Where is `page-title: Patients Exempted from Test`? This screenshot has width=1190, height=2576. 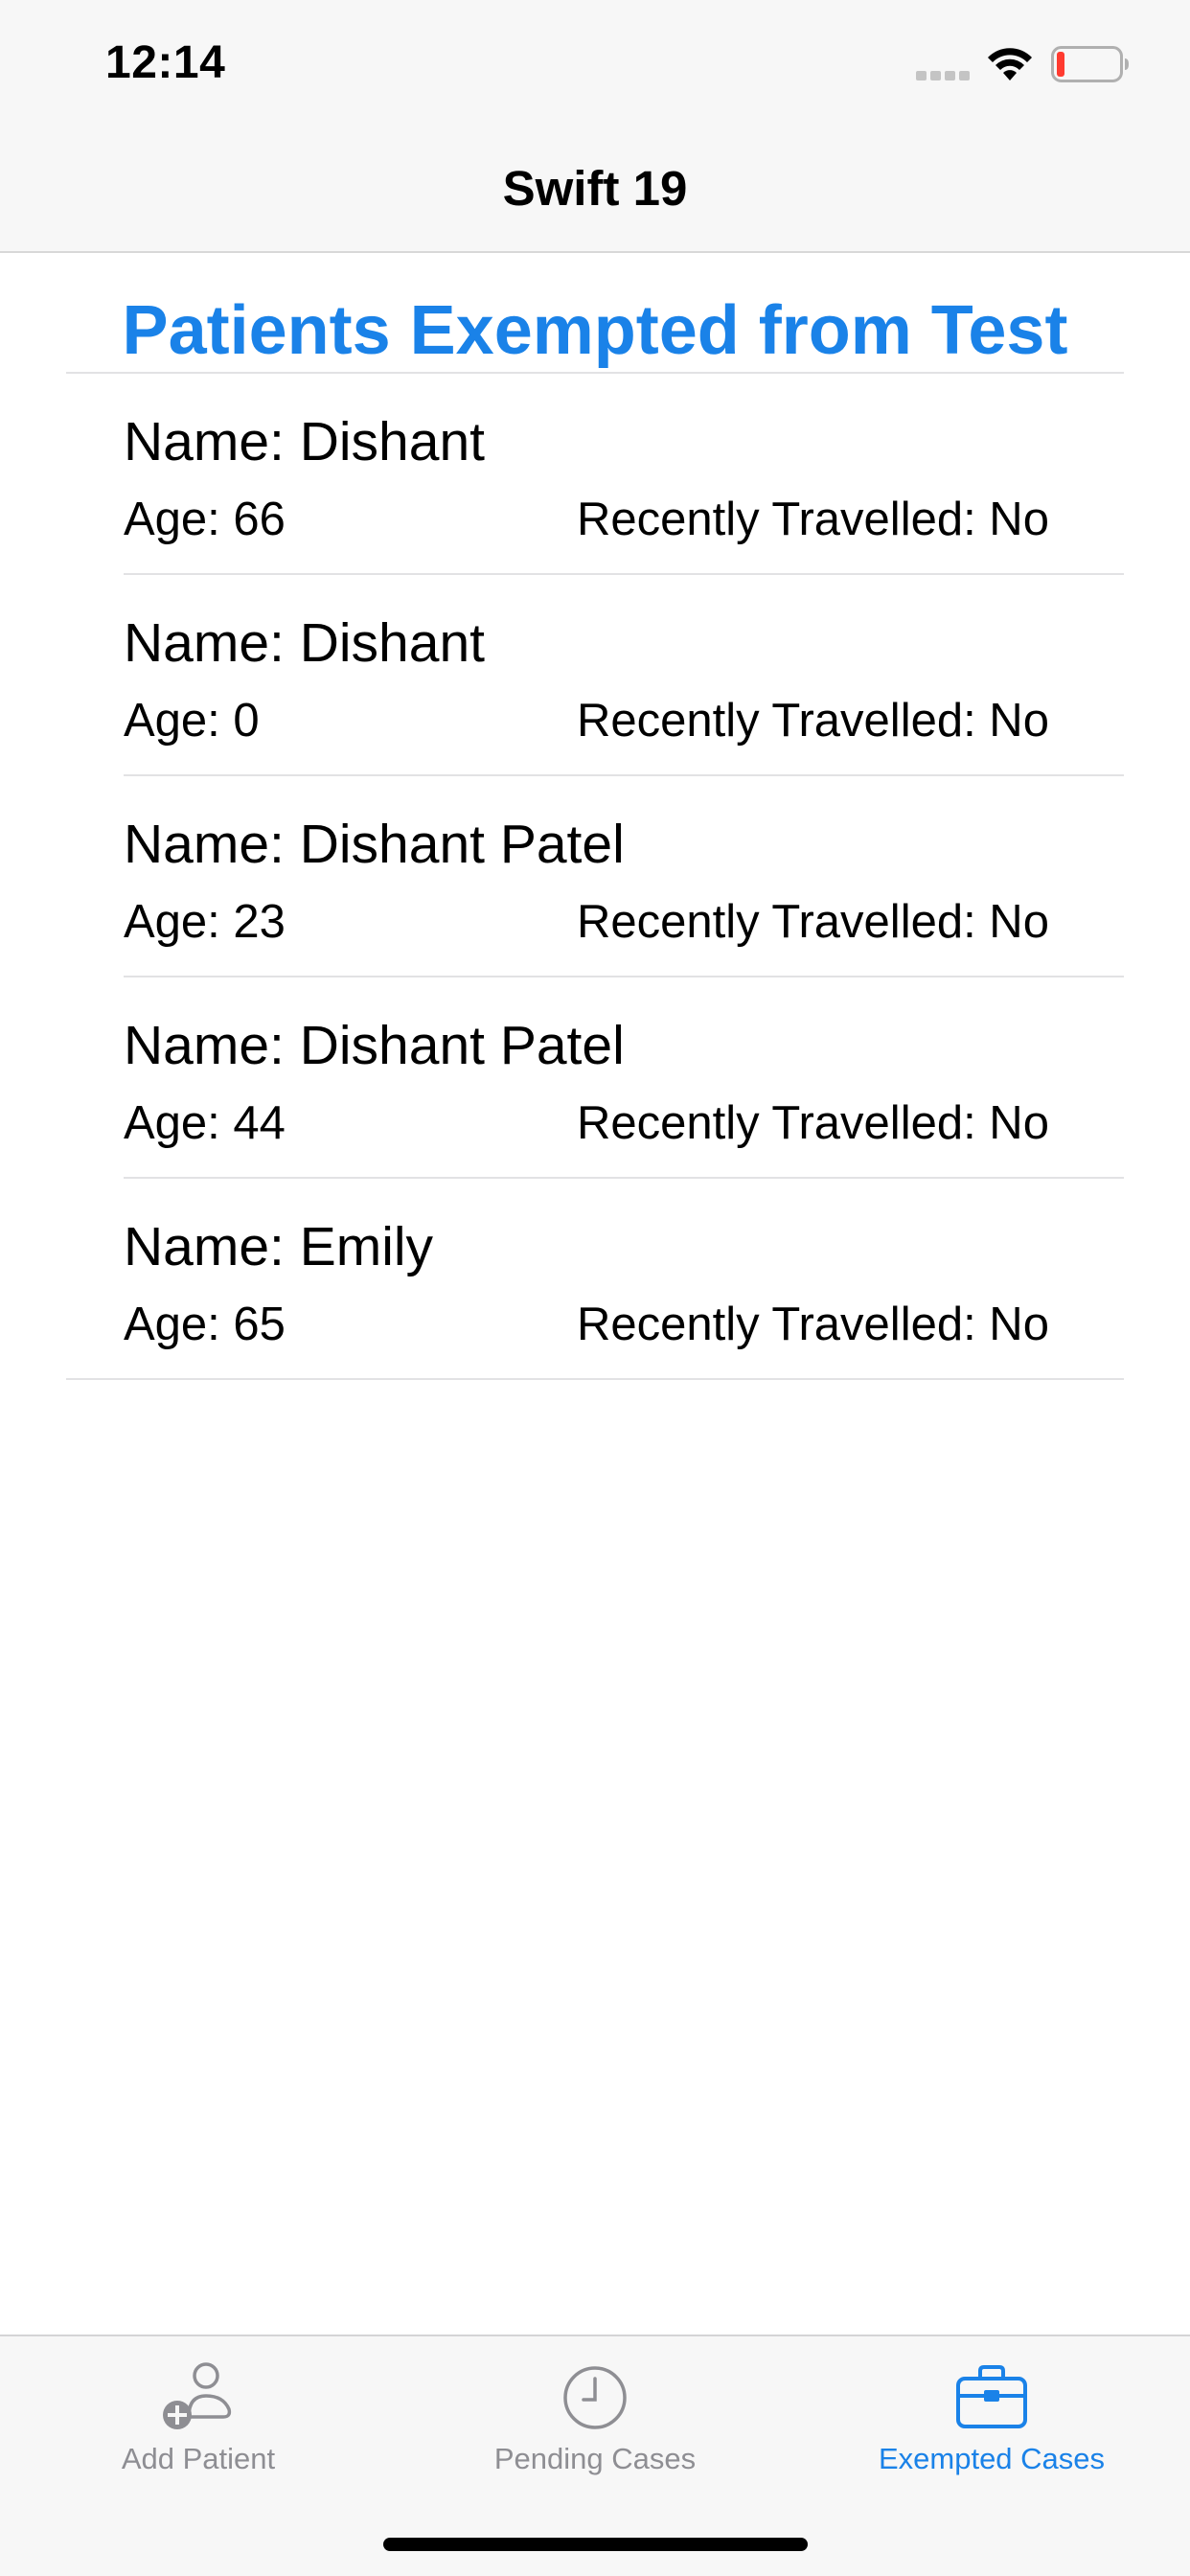 page-title: Patients Exempted from Test is located at coordinates (595, 330).